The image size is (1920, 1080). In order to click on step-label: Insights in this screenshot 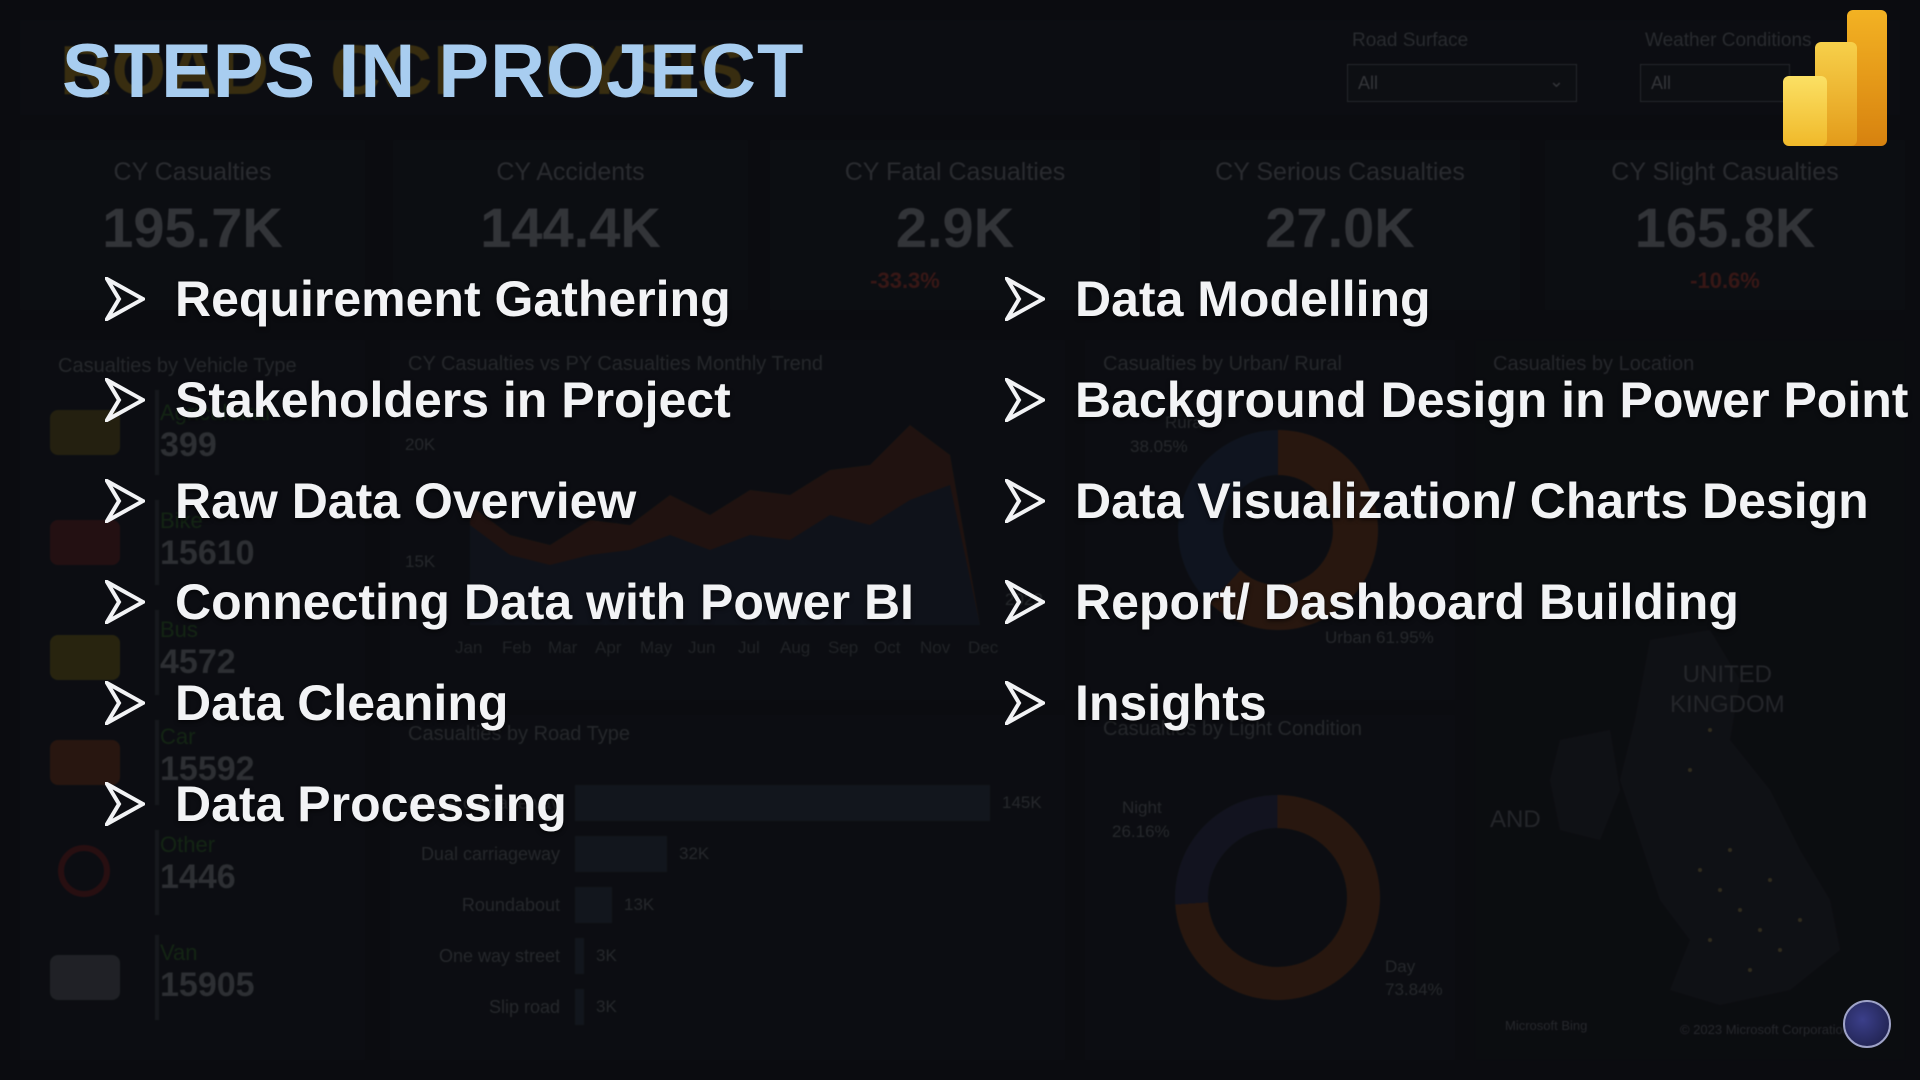, I will do `click(1171, 702)`.